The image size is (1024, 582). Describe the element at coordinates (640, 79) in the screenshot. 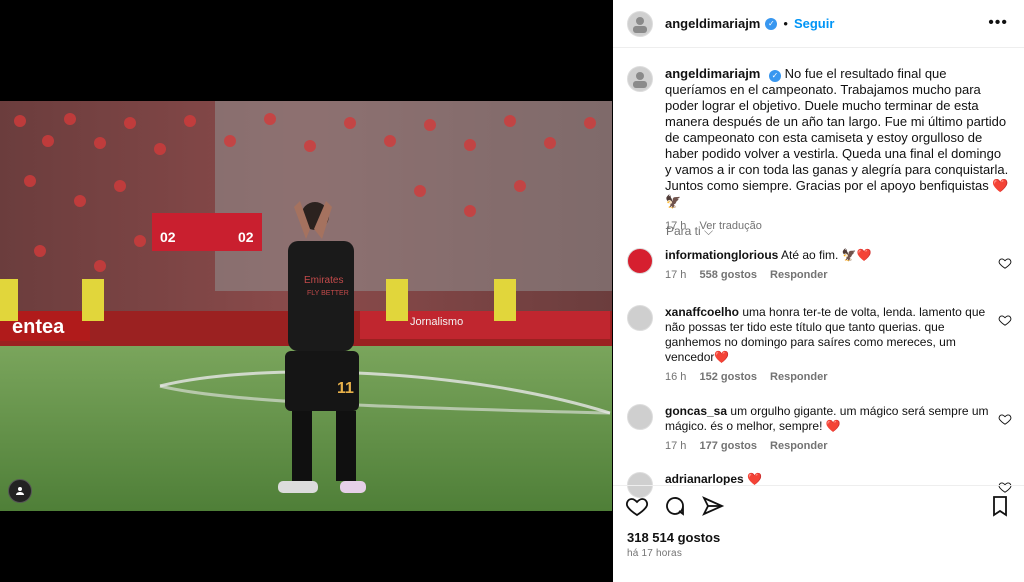

I see `caption-avatar` at that location.